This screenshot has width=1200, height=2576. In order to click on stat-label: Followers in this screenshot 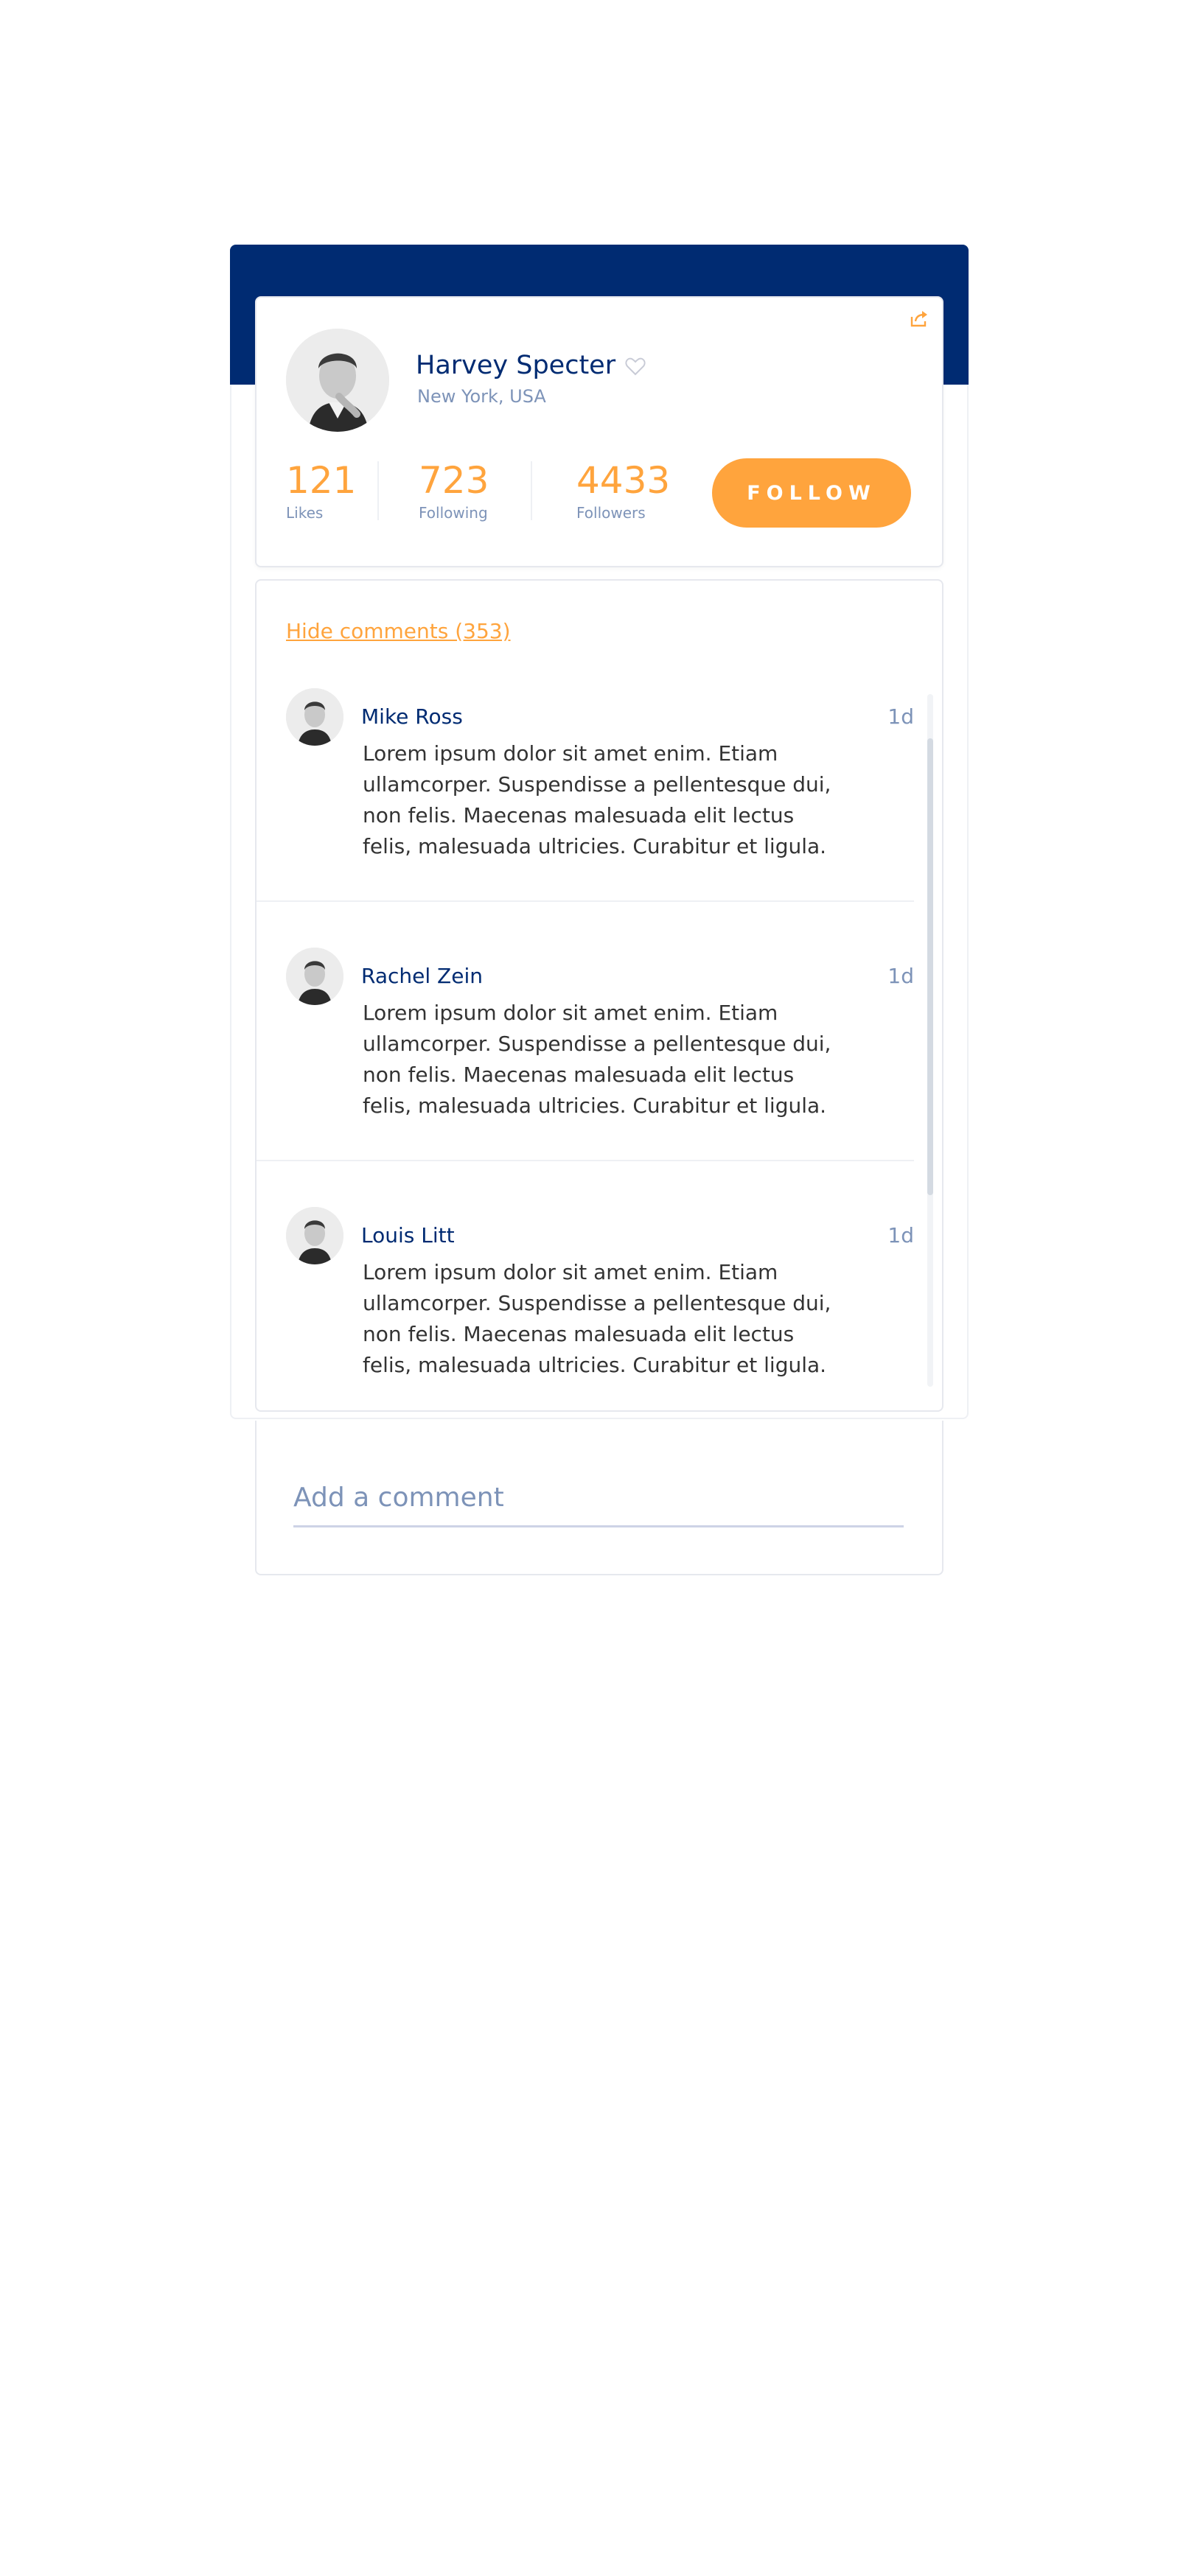, I will do `click(611, 513)`.